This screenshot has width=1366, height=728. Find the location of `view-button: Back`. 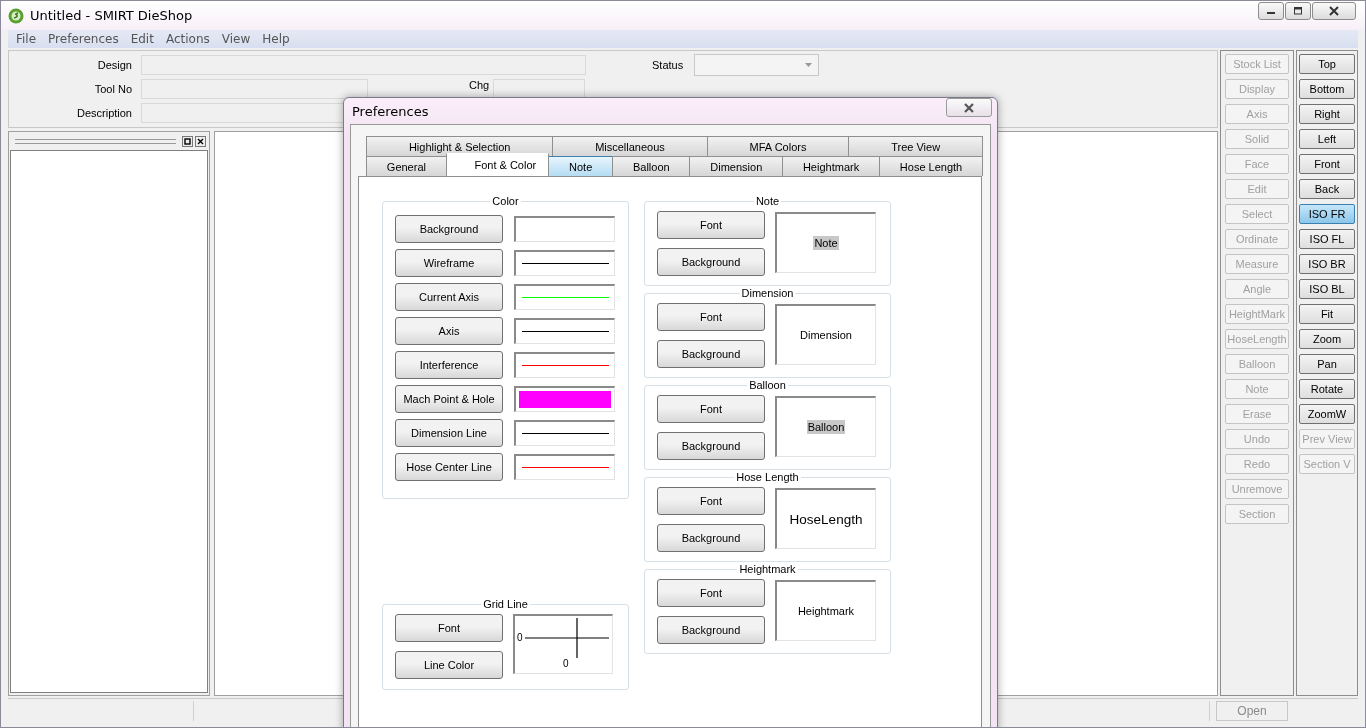

view-button: Back is located at coordinates (1327, 189).